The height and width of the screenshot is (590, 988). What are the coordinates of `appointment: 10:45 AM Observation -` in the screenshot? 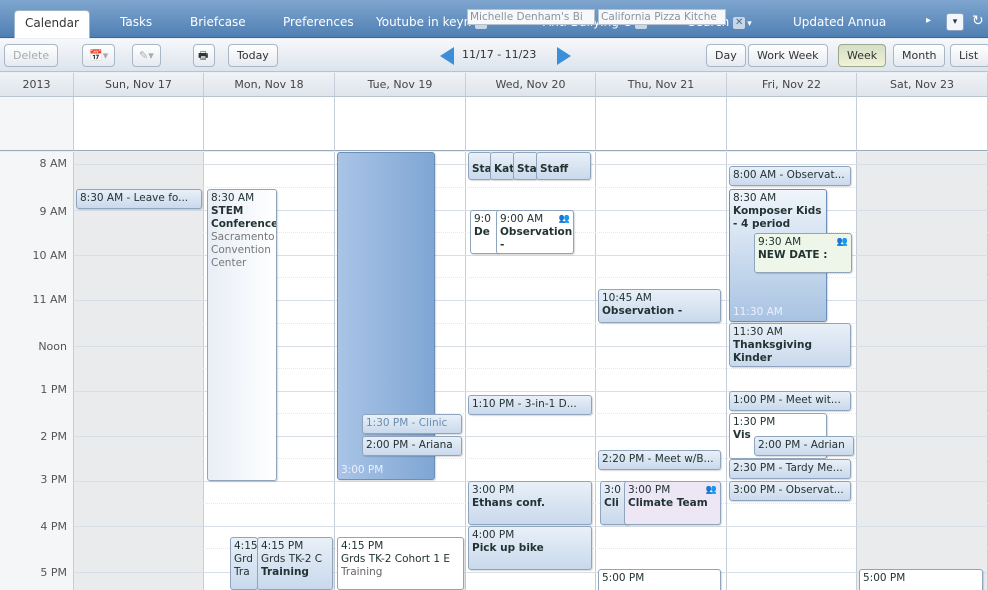 It's located at (659, 306).